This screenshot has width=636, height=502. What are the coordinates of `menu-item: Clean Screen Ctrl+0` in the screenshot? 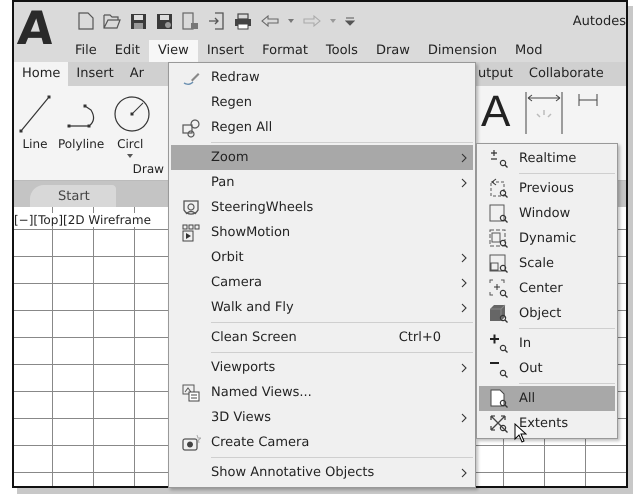 It's located at (322, 337).